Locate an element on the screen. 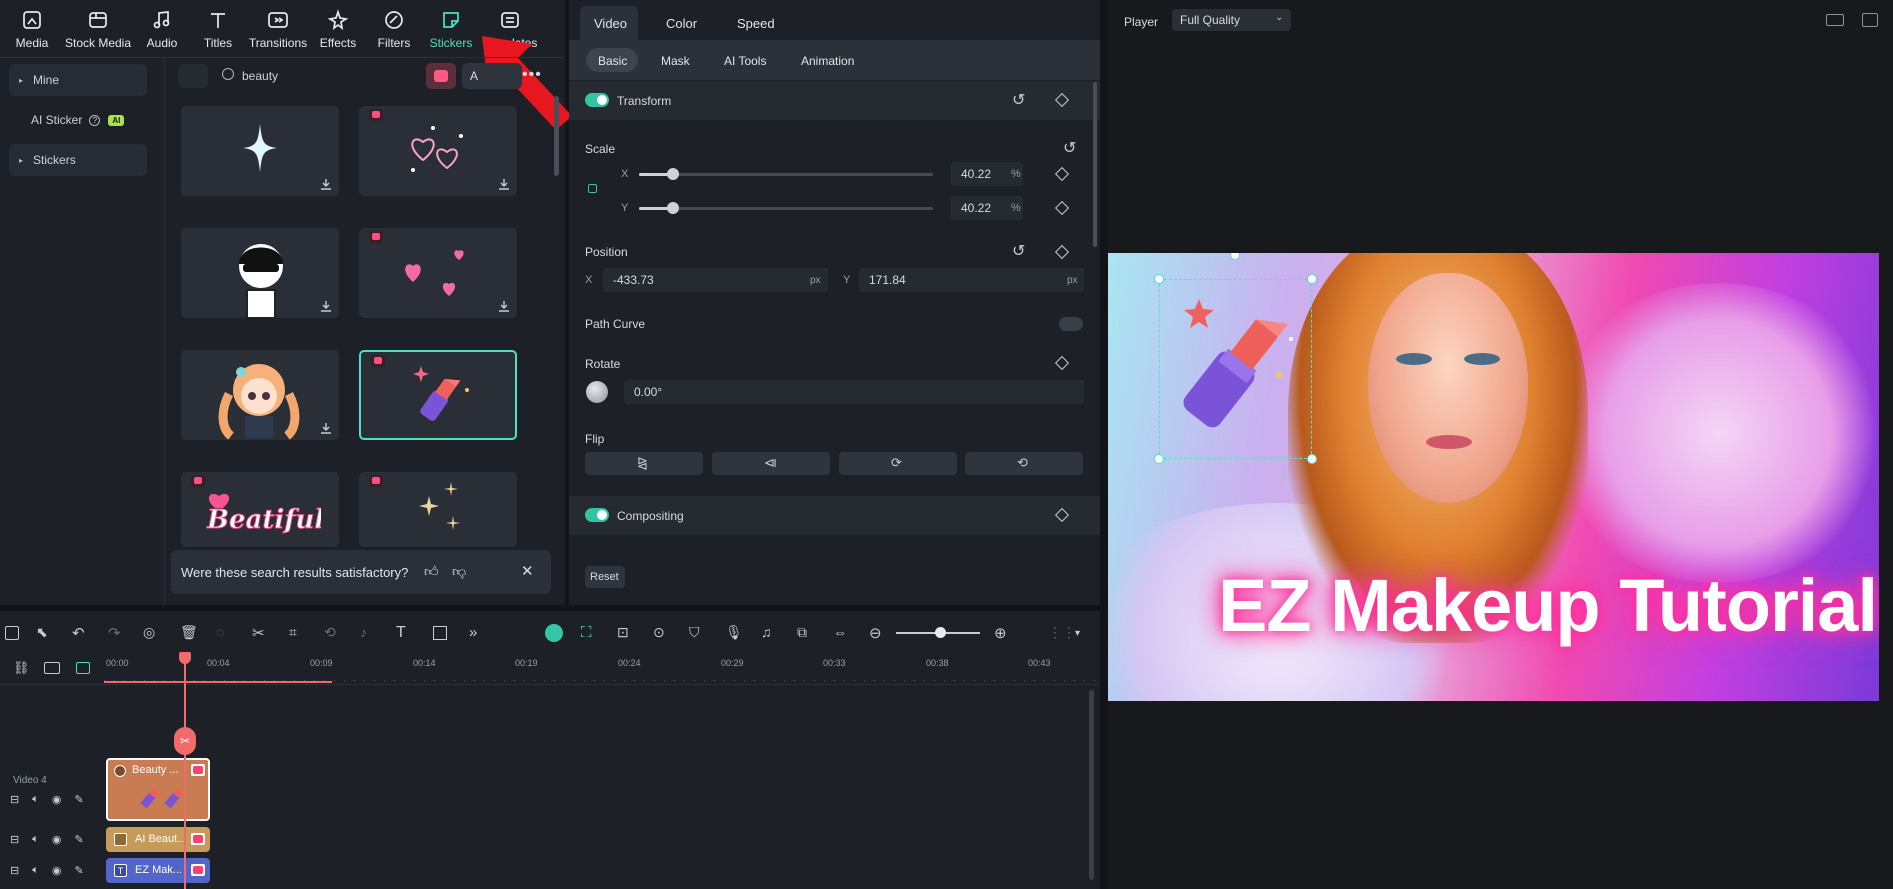 The height and width of the screenshot is (889, 1893). snap-icon: ⛶ is located at coordinates (590, 633).